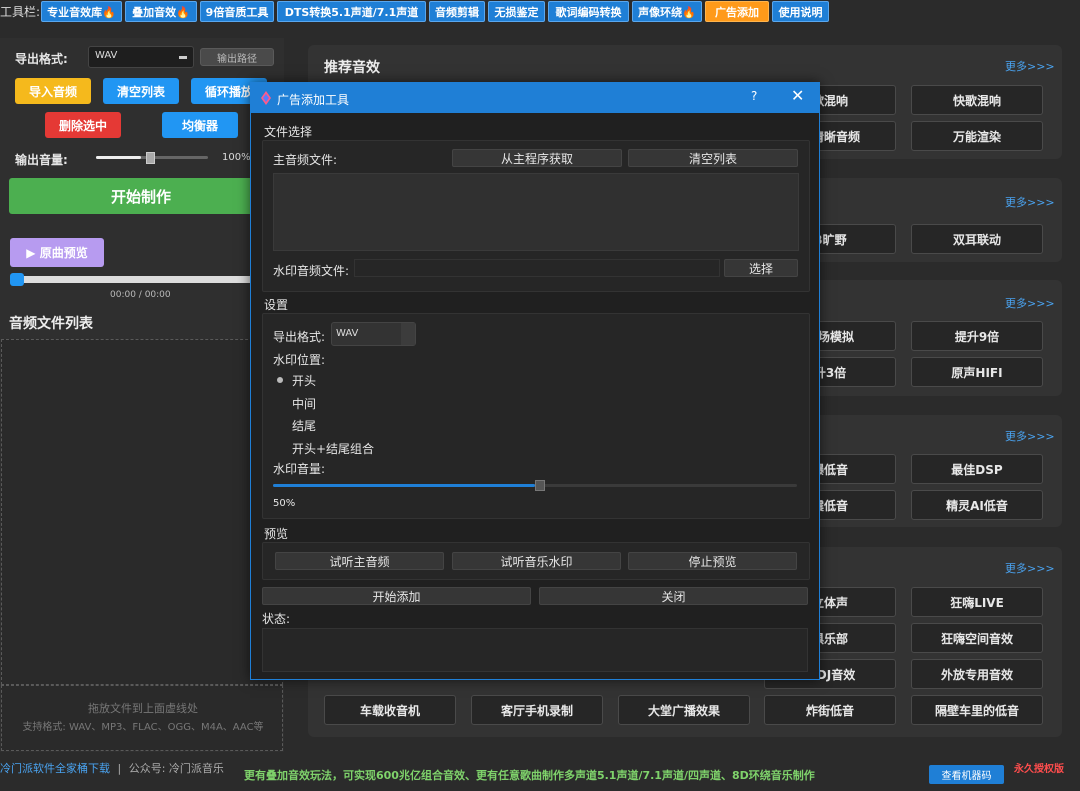  Describe the element at coordinates (396, 596) in the screenshot. I see `start-add-button: 开始添加` at that location.